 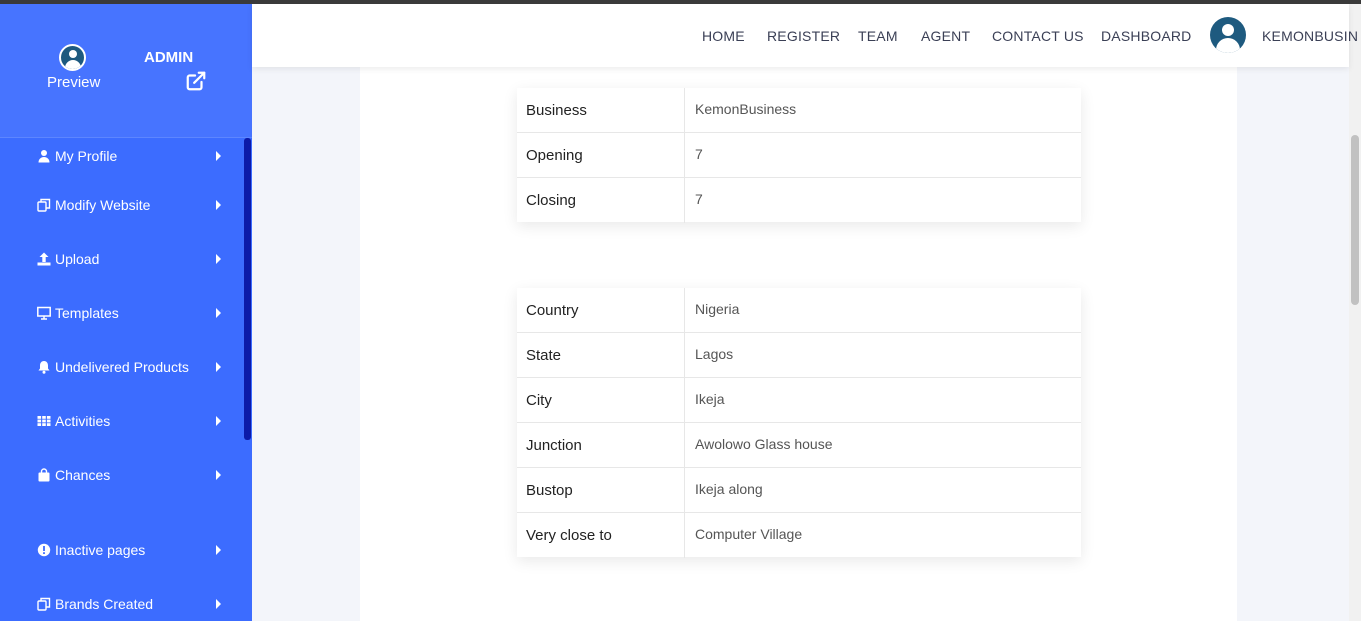 I want to click on nav-team: TEAM, so click(x=878, y=36).